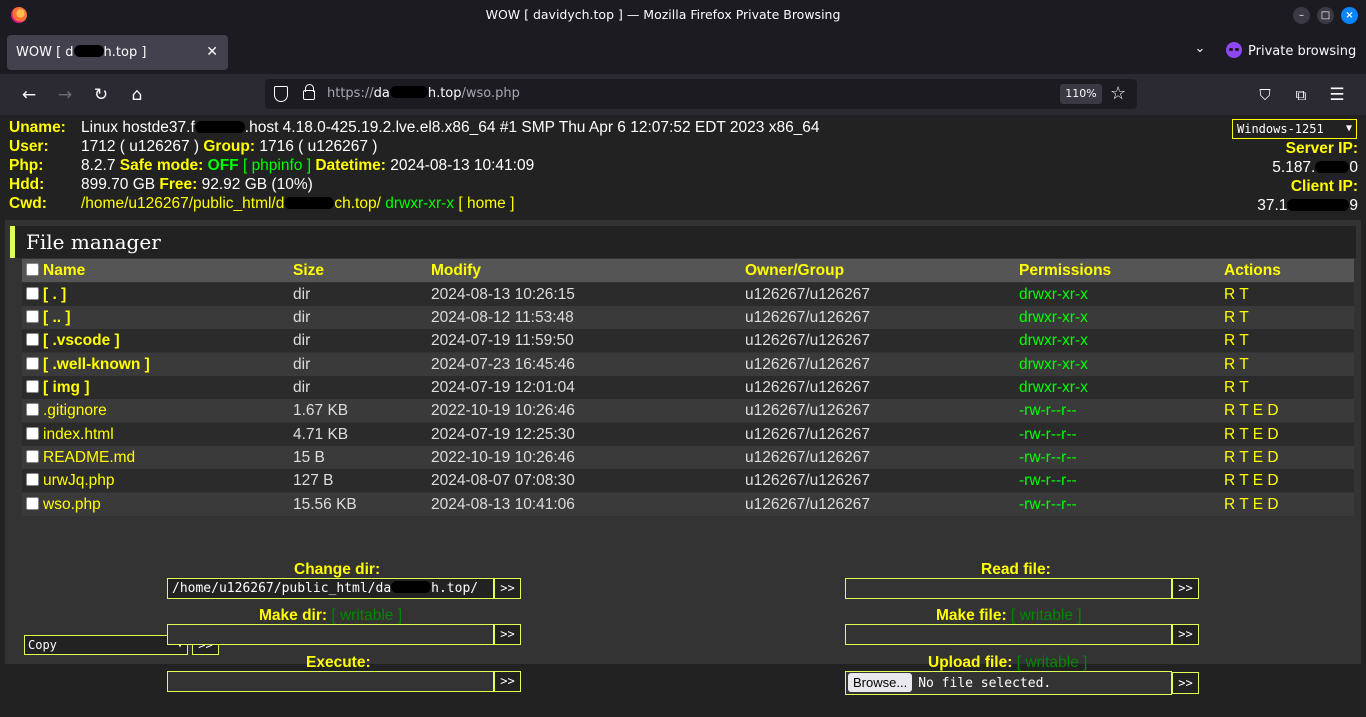  What do you see at coordinates (81, 340) in the screenshot?
I see `dir-link: [ .vscode ]` at bounding box center [81, 340].